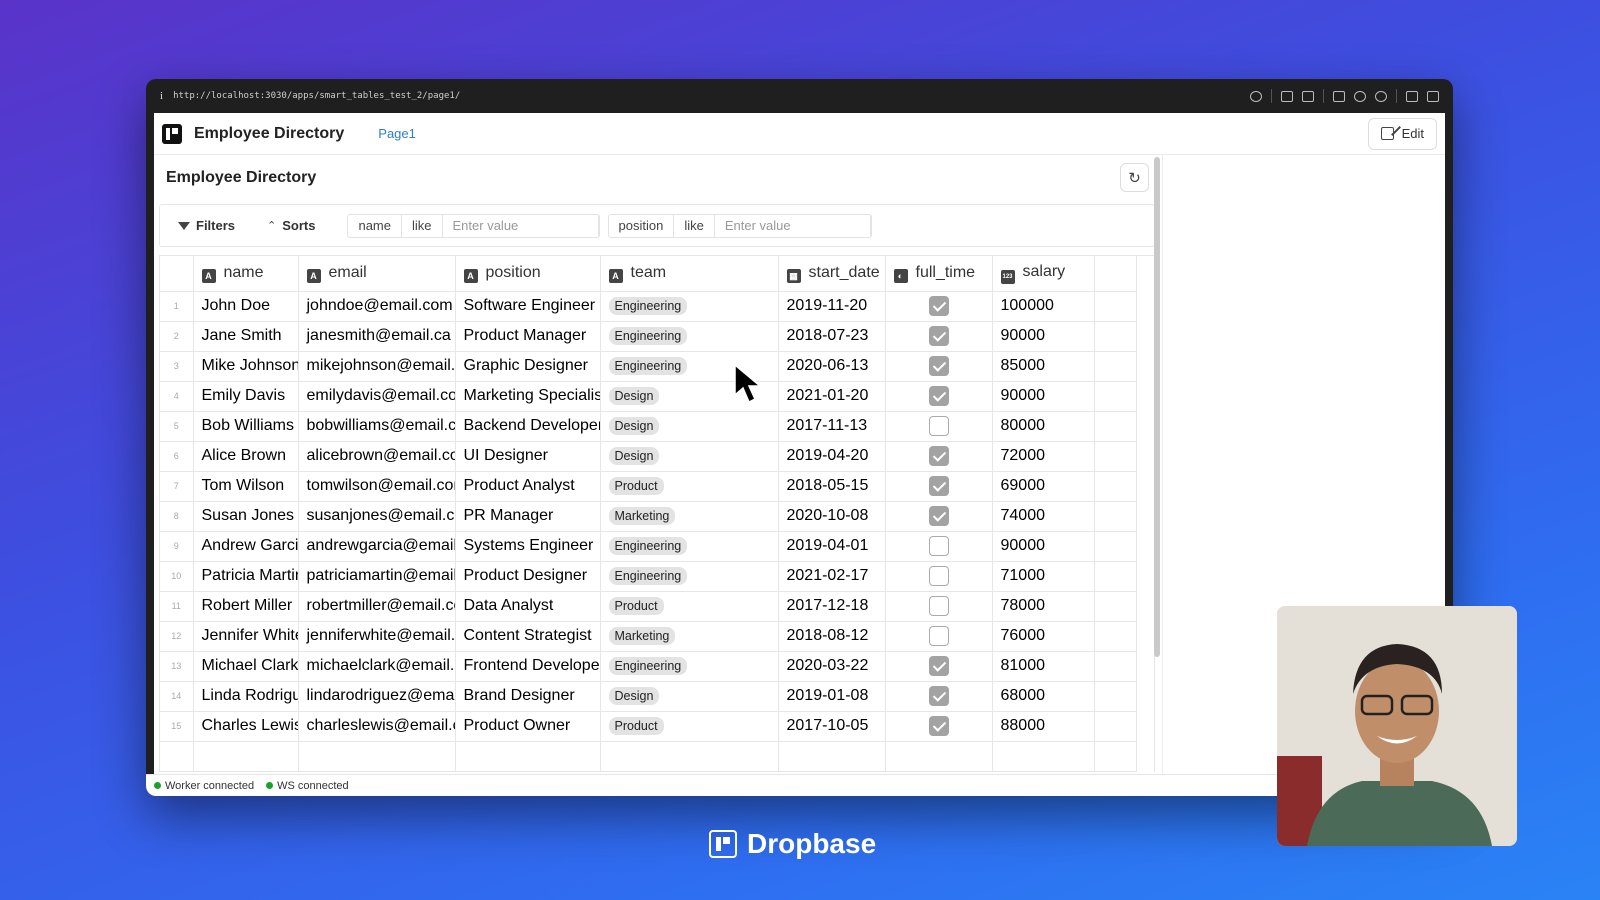 This screenshot has width=1600, height=900. What do you see at coordinates (832, 456) in the screenshot?
I see `cell-start-date: 2019-04-20` at bounding box center [832, 456].